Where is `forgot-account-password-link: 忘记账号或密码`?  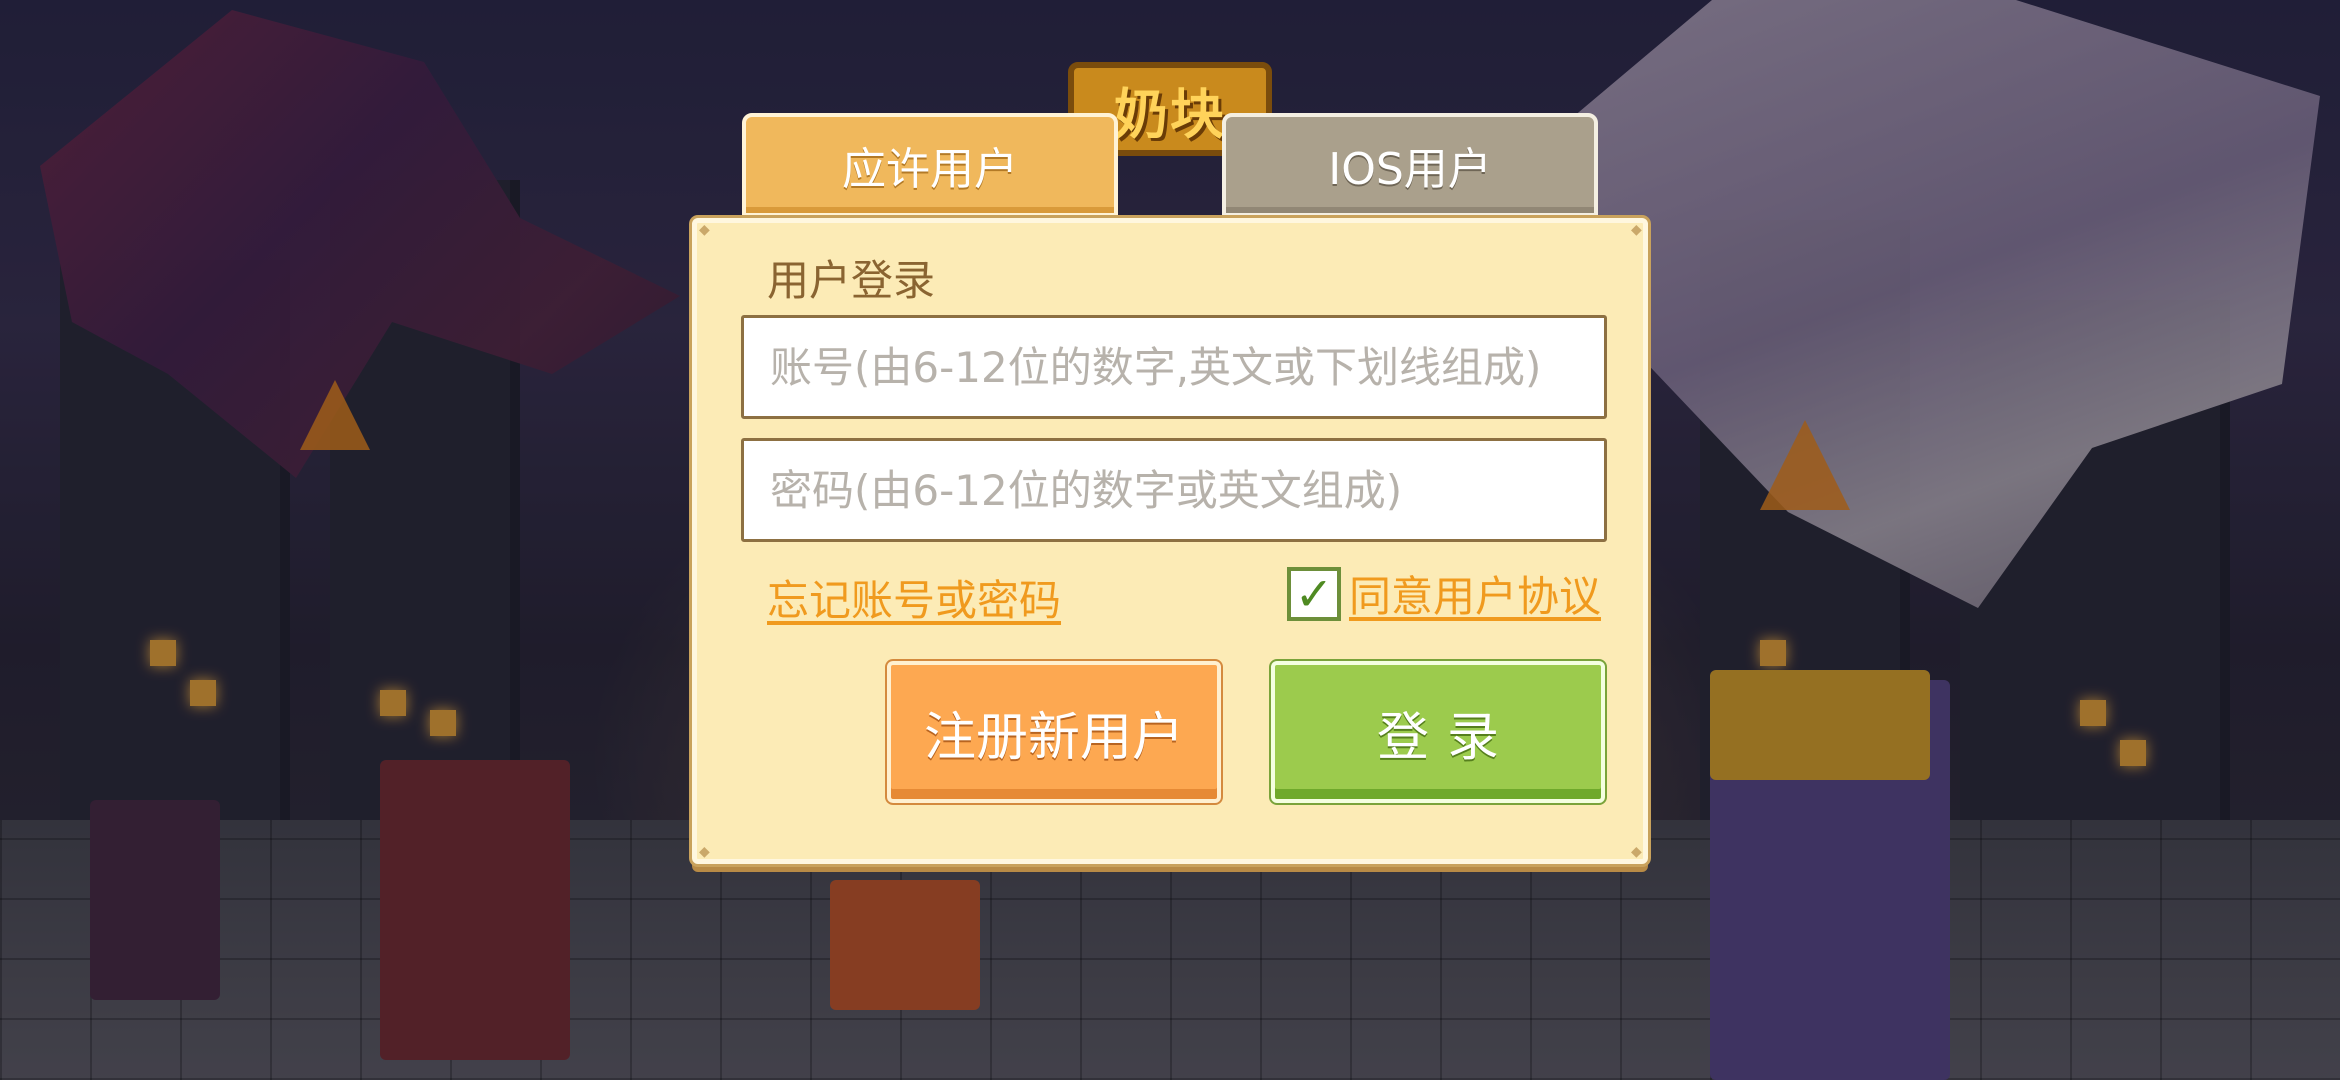
forgot-account-password-link: 忘记账号或密码 is located at coordinates (914, 597).